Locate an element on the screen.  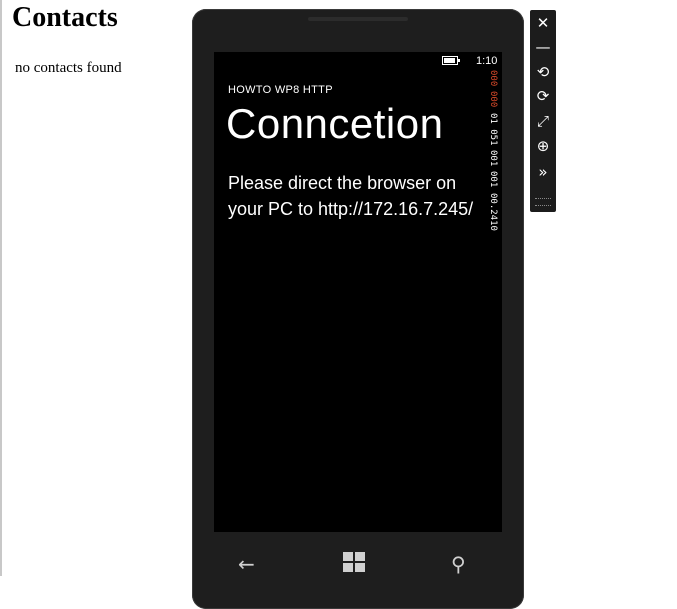
empty-state-message: no contacts found is located at coordinates (68, 68).